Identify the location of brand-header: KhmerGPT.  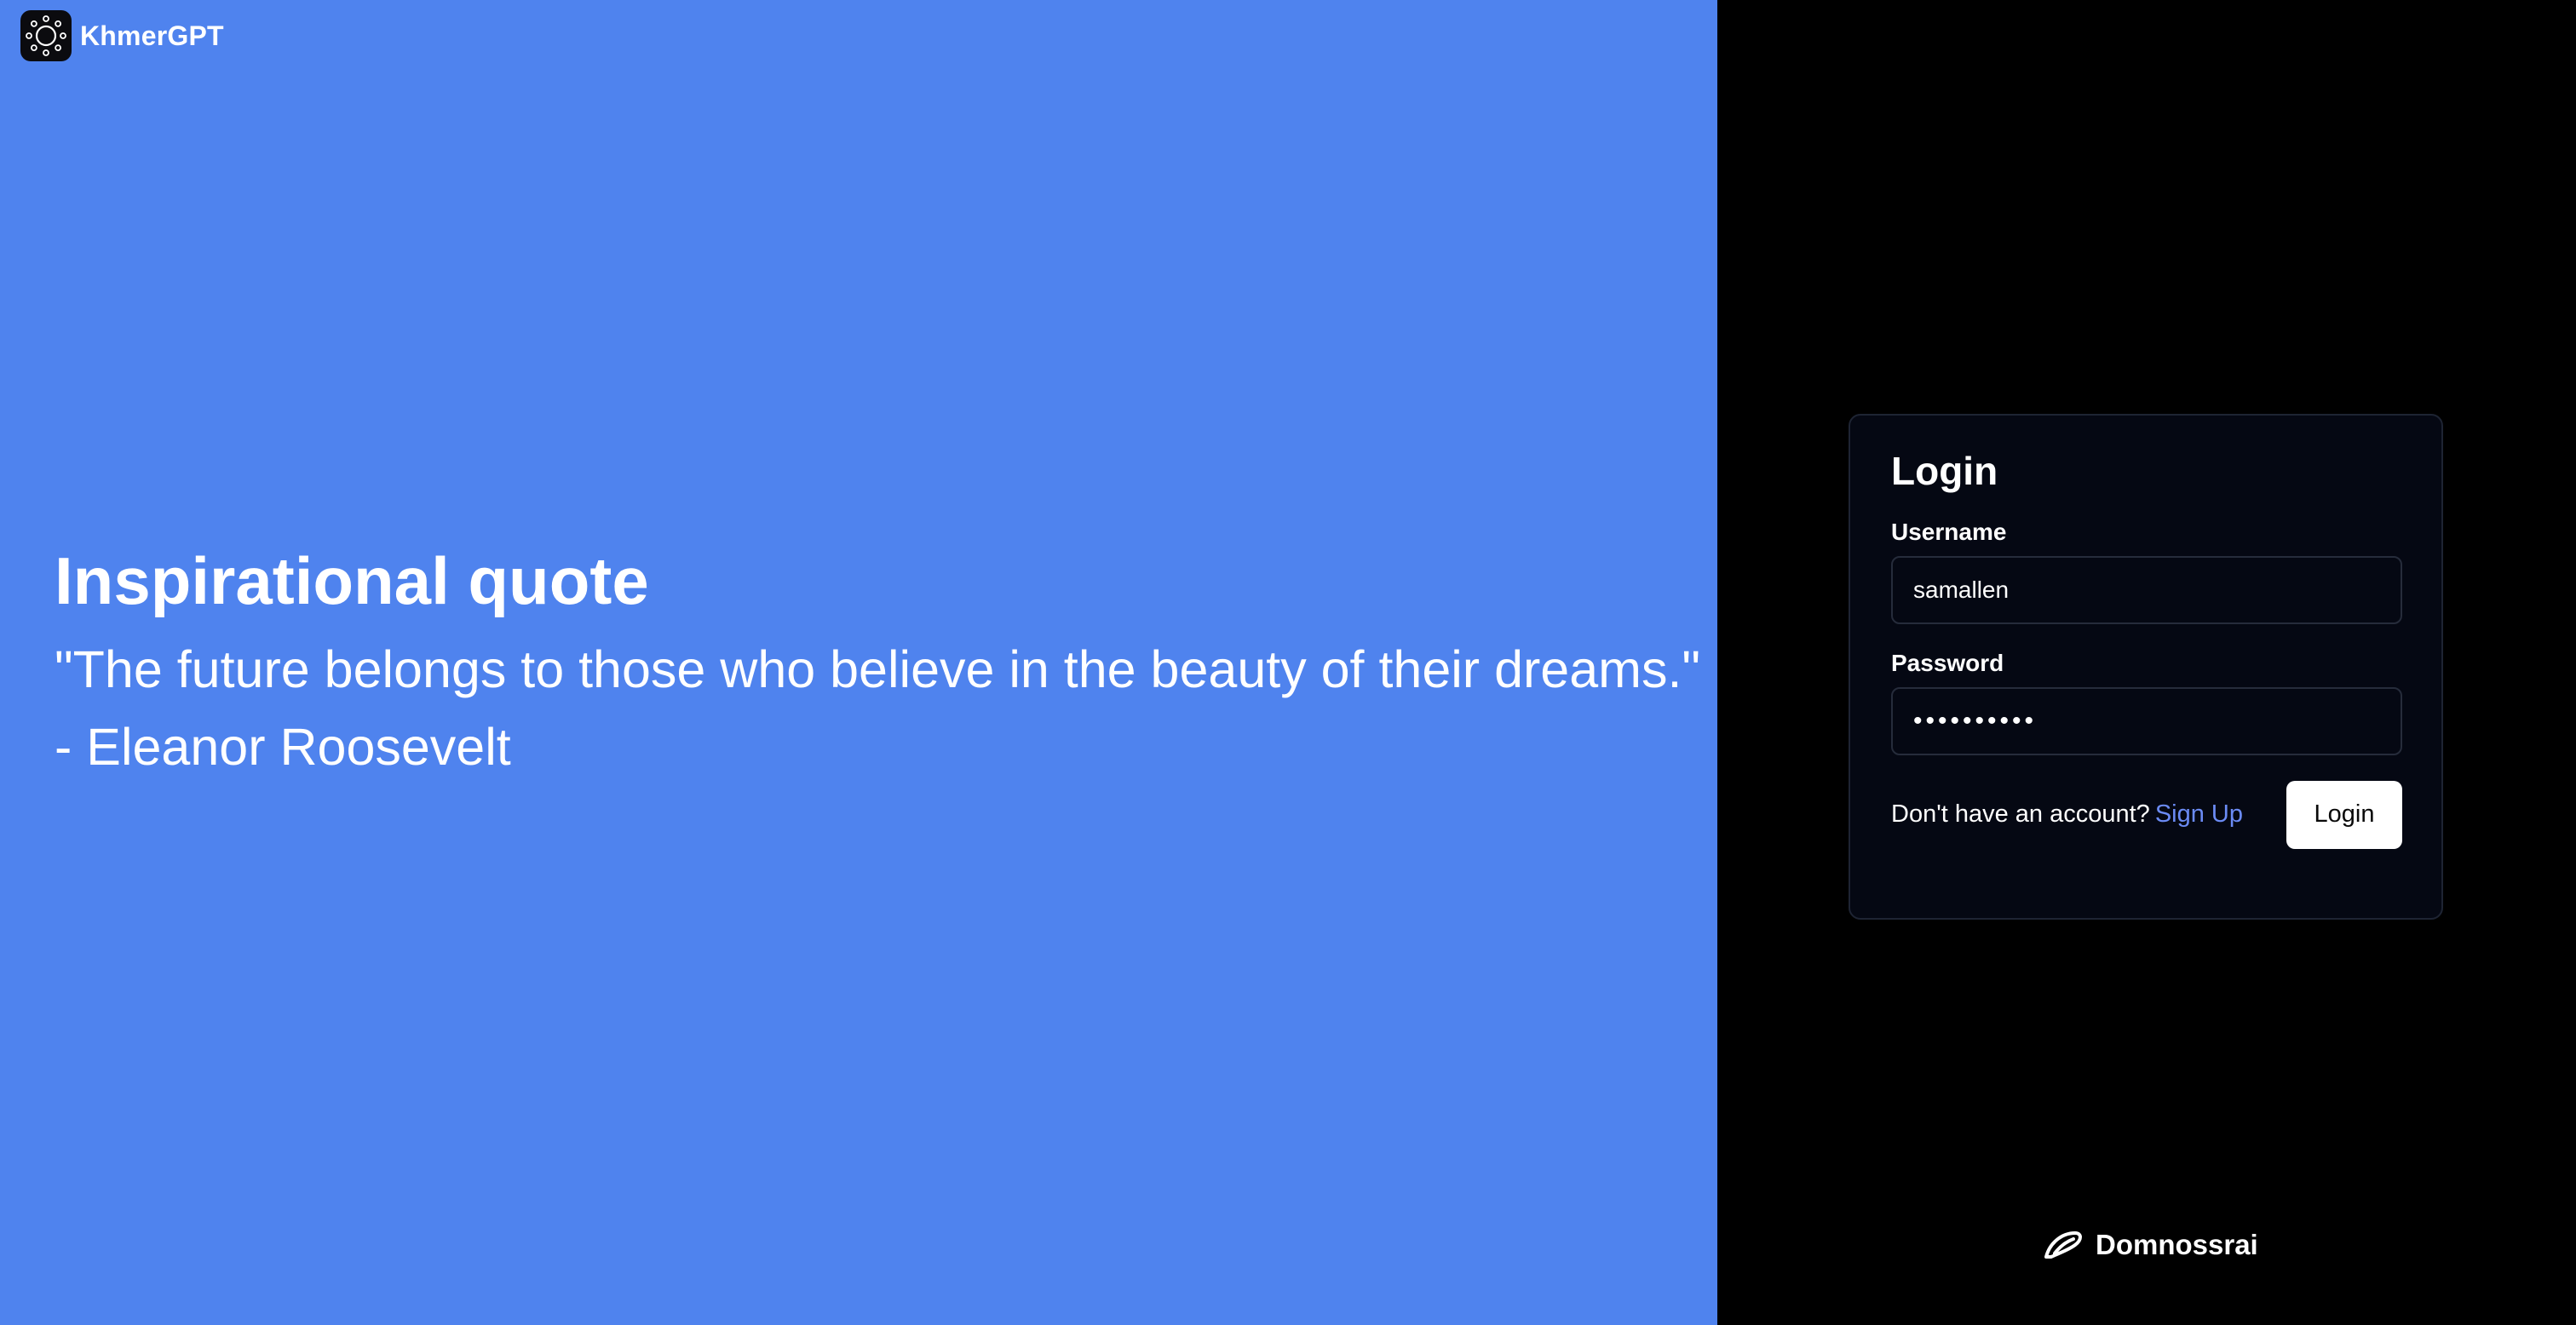
(122, 35).